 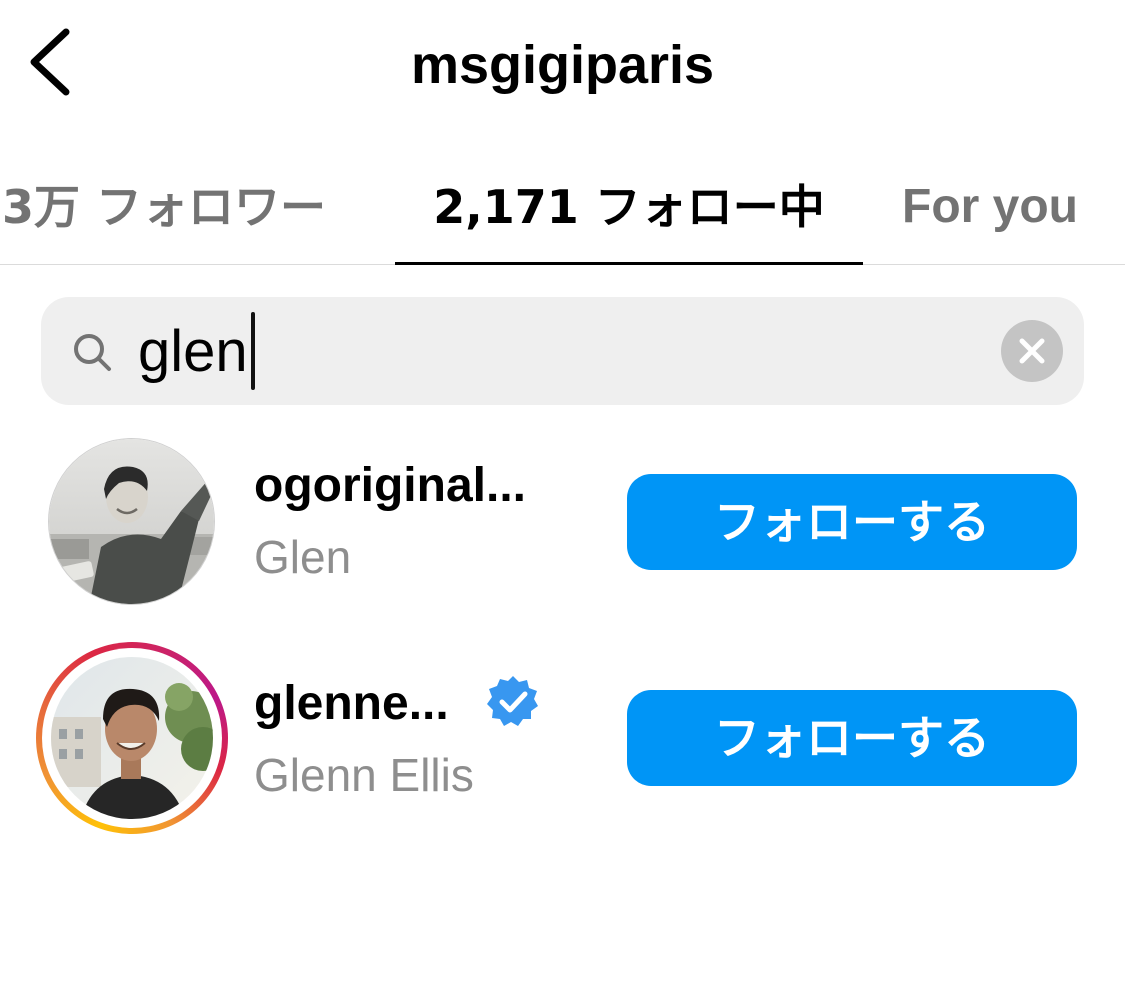 I want to click on clear-search-button, so click(x=1032, y=351).